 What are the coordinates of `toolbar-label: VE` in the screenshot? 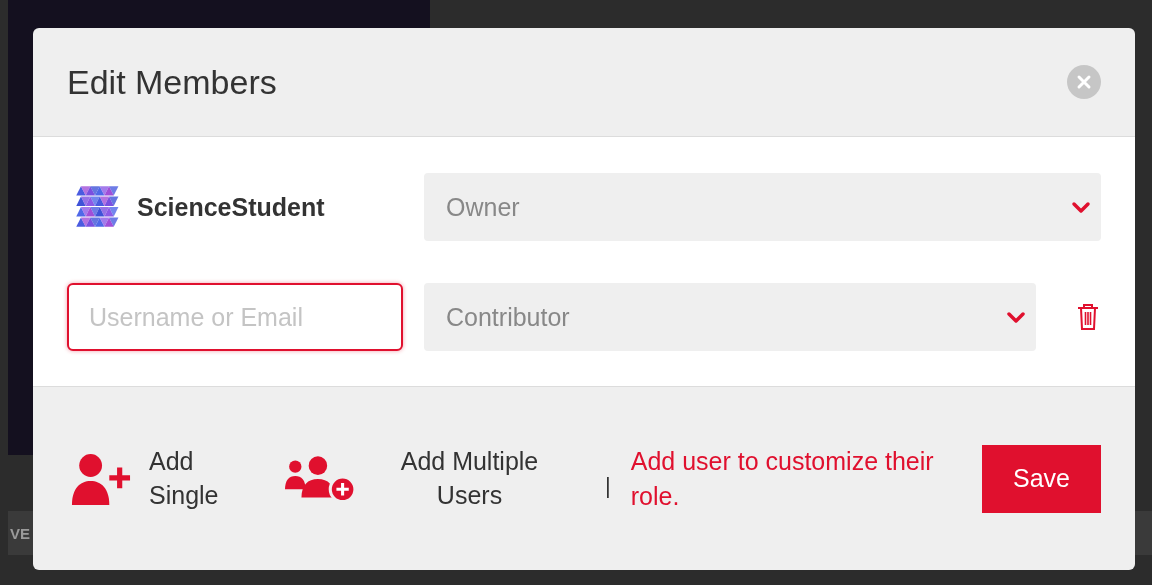 It's located at (19, 533).